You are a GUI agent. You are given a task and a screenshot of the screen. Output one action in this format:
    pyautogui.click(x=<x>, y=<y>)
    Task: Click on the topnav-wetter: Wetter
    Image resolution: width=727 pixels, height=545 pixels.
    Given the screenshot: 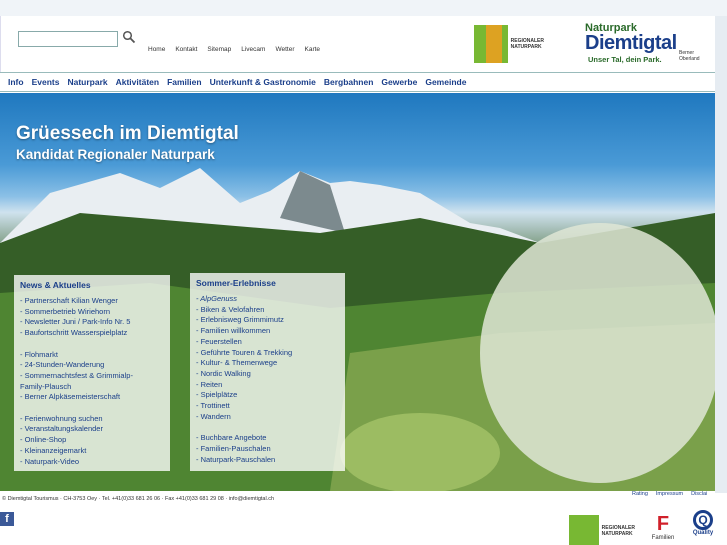 What is the action you would take?
    pyautogui.click(x=284, y=49)
    